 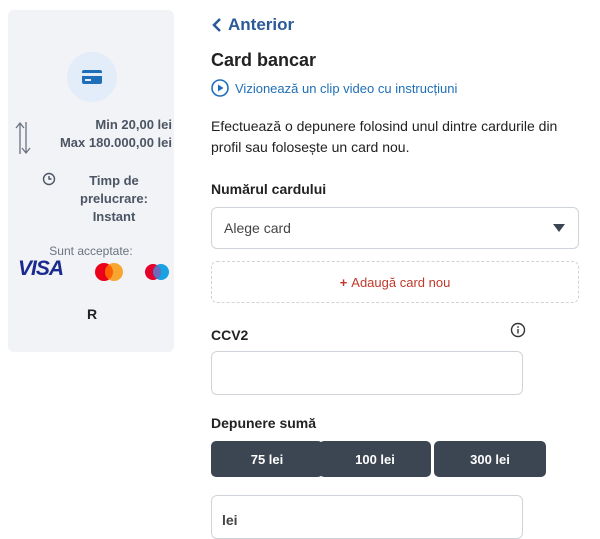 What do you see at coordinates (133, 124) in the screenshot?
I see `min-limit: Min 20,00 lei` at bounding box center [133, 124].